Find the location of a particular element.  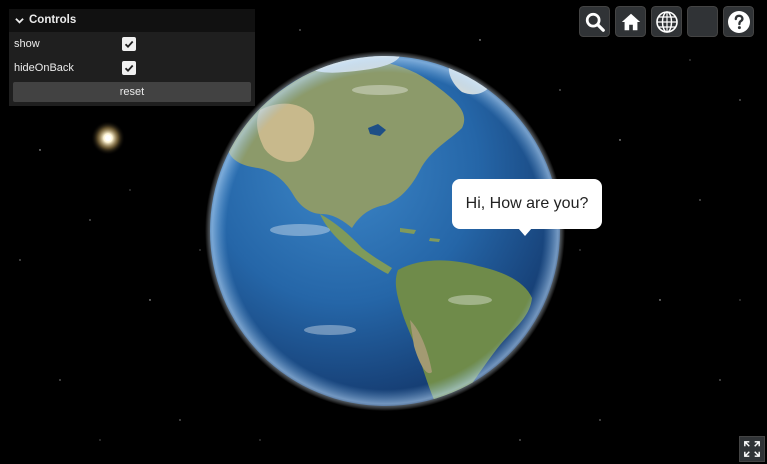

help-icon is located at coordinates (738, 21).